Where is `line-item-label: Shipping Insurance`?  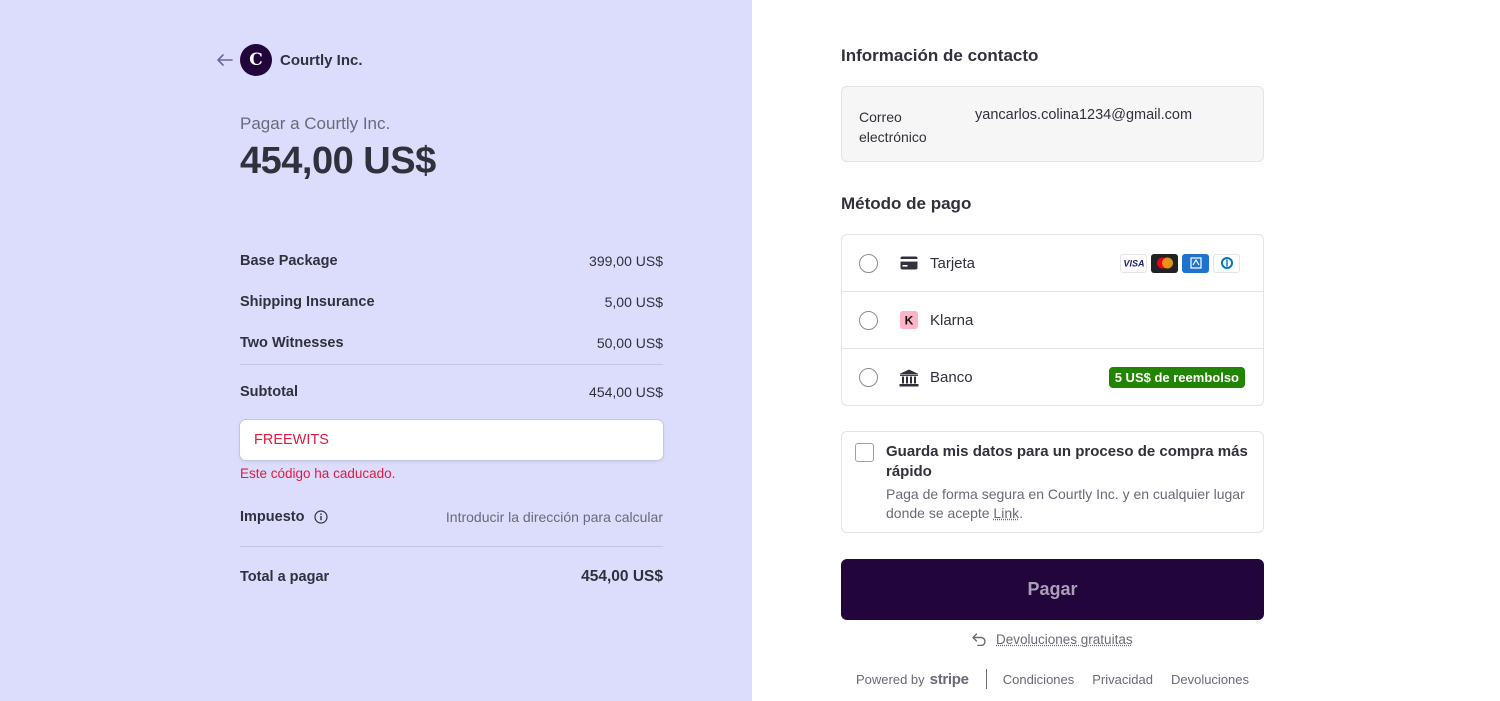
line-item-label: Shipping Insurance is located at coordinates (307, 301).